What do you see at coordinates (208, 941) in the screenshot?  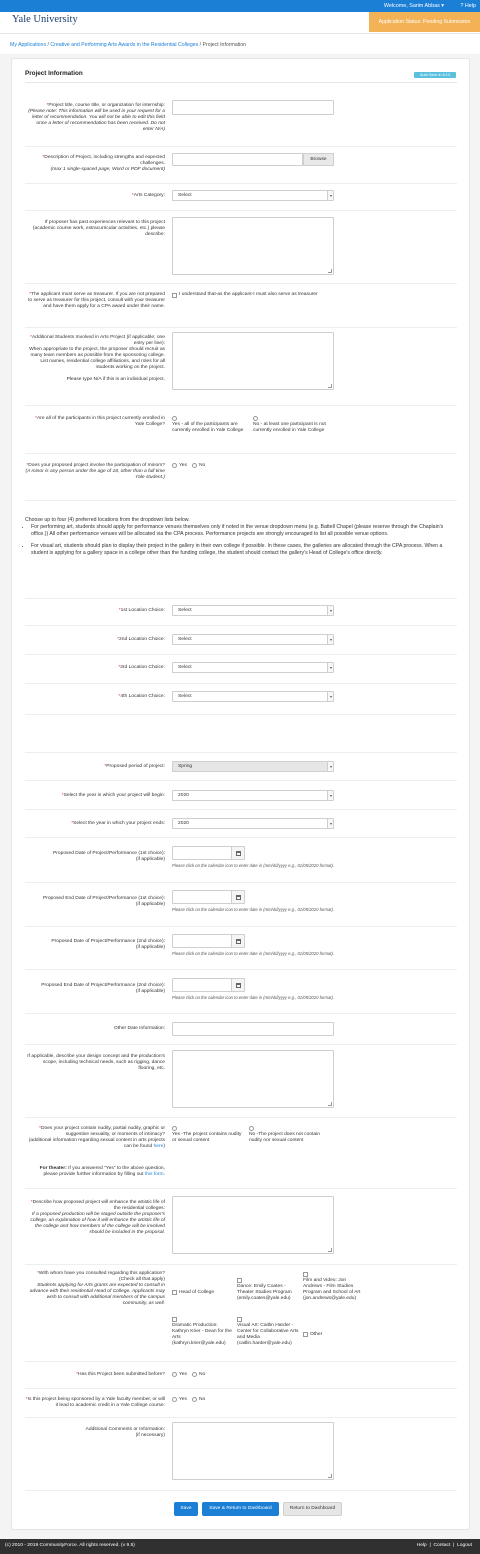 I see `date2-input` at bounding box center [208, 941].